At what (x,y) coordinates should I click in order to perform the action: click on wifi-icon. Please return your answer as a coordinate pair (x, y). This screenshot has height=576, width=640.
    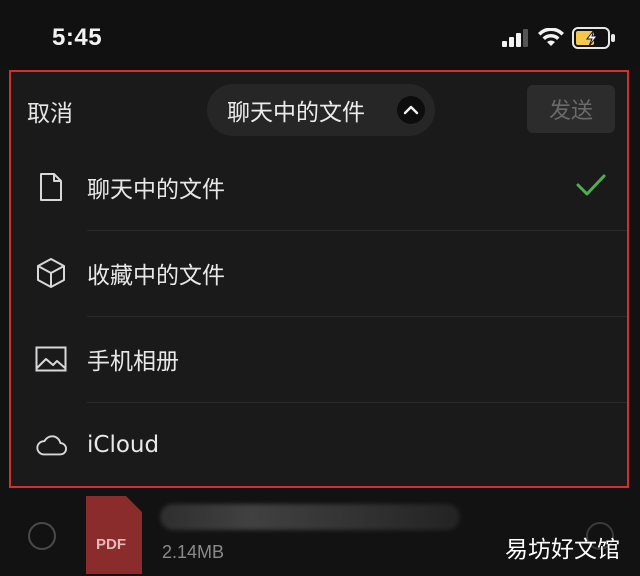
    Looking at the image, I should click on (551, 37).